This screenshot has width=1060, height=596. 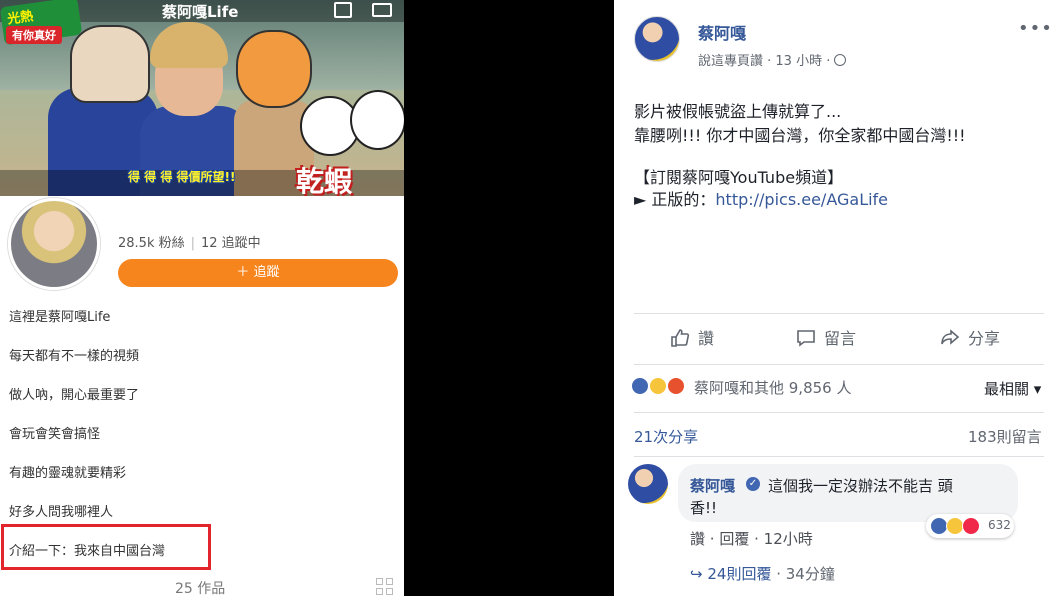 What do you see at coordinates (772, 387) in the screenshot?
I see `reaction-names: 蔡阿嘎和其他 9,856 人` at bounding box center [772, 387].